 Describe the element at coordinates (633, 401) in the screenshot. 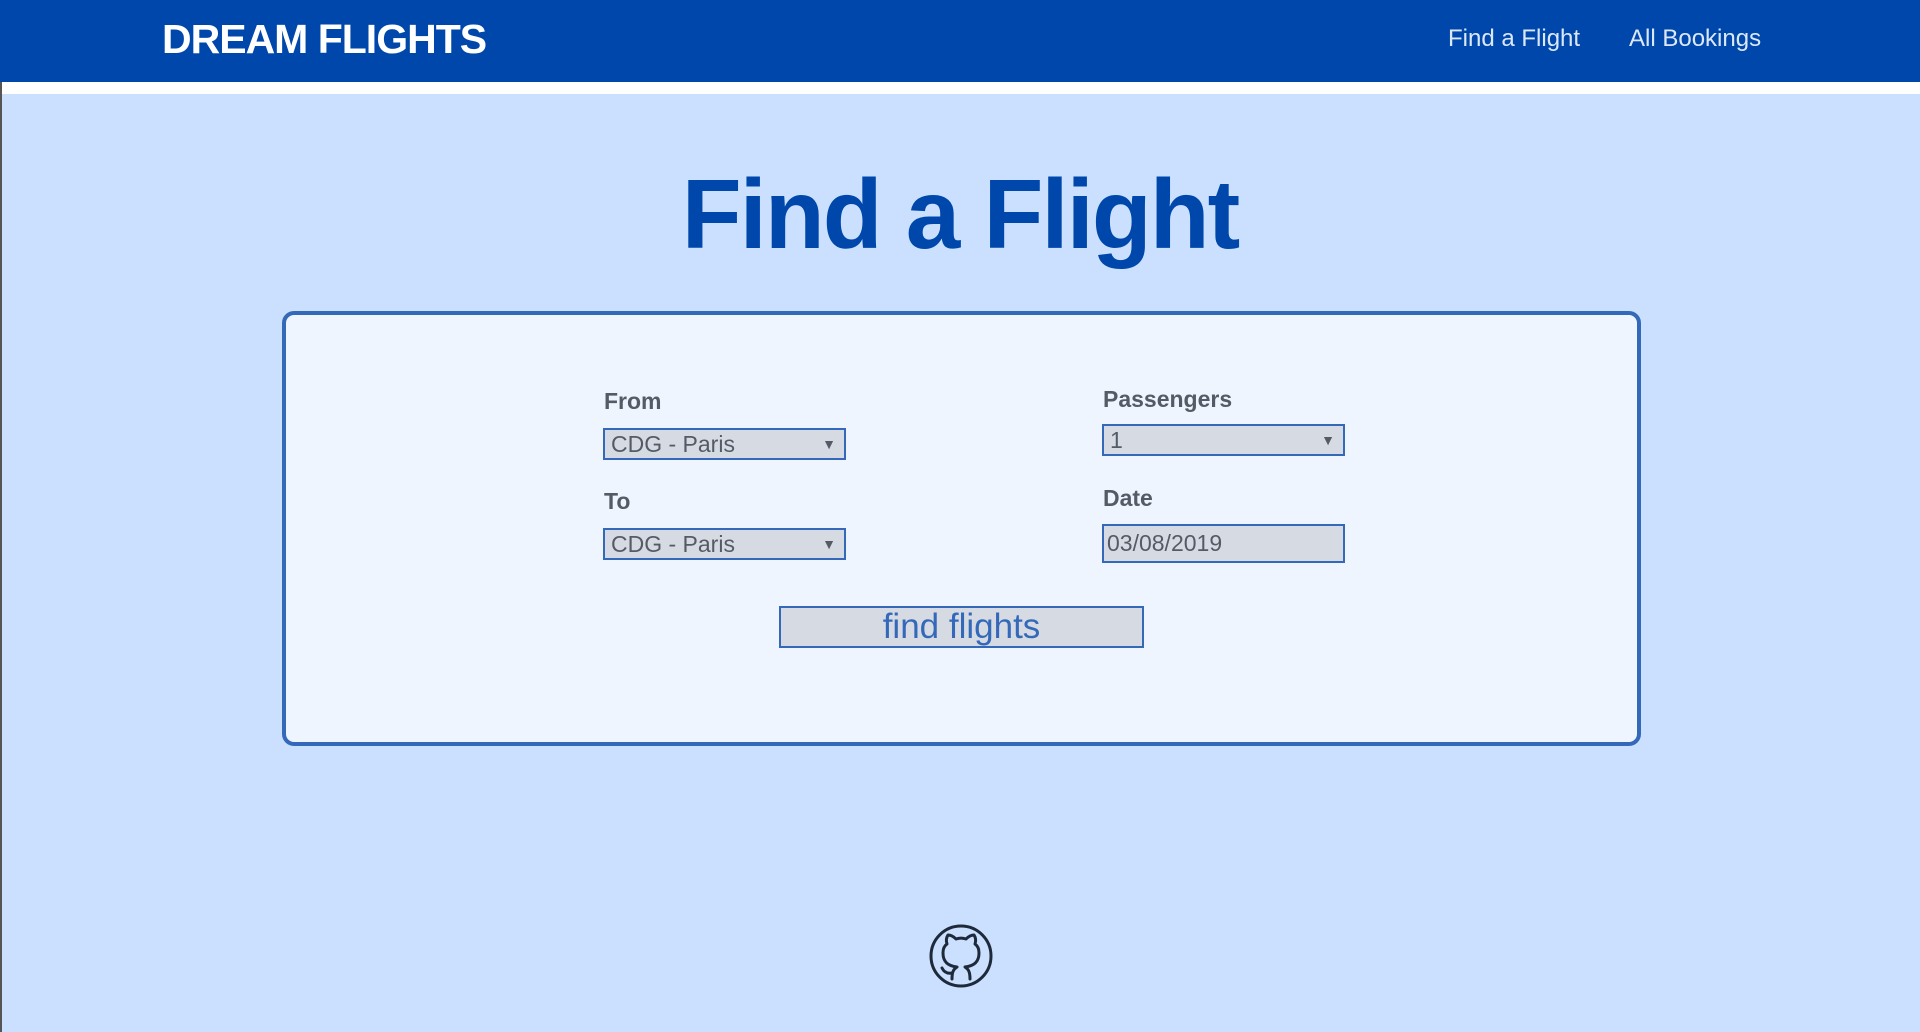

I see `from-label: From` at that location.